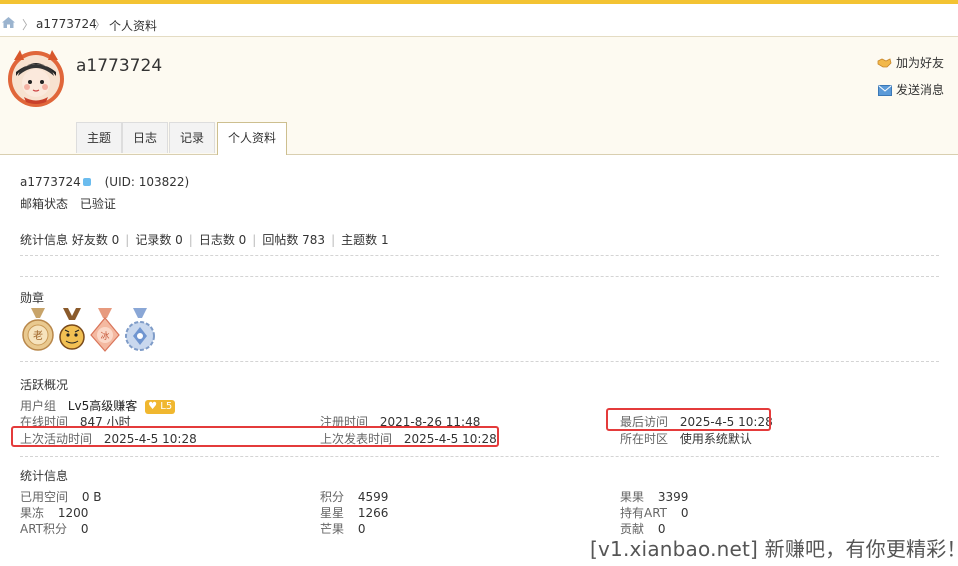  I want to click on stats-title: 统计信息, so click(44, 476).